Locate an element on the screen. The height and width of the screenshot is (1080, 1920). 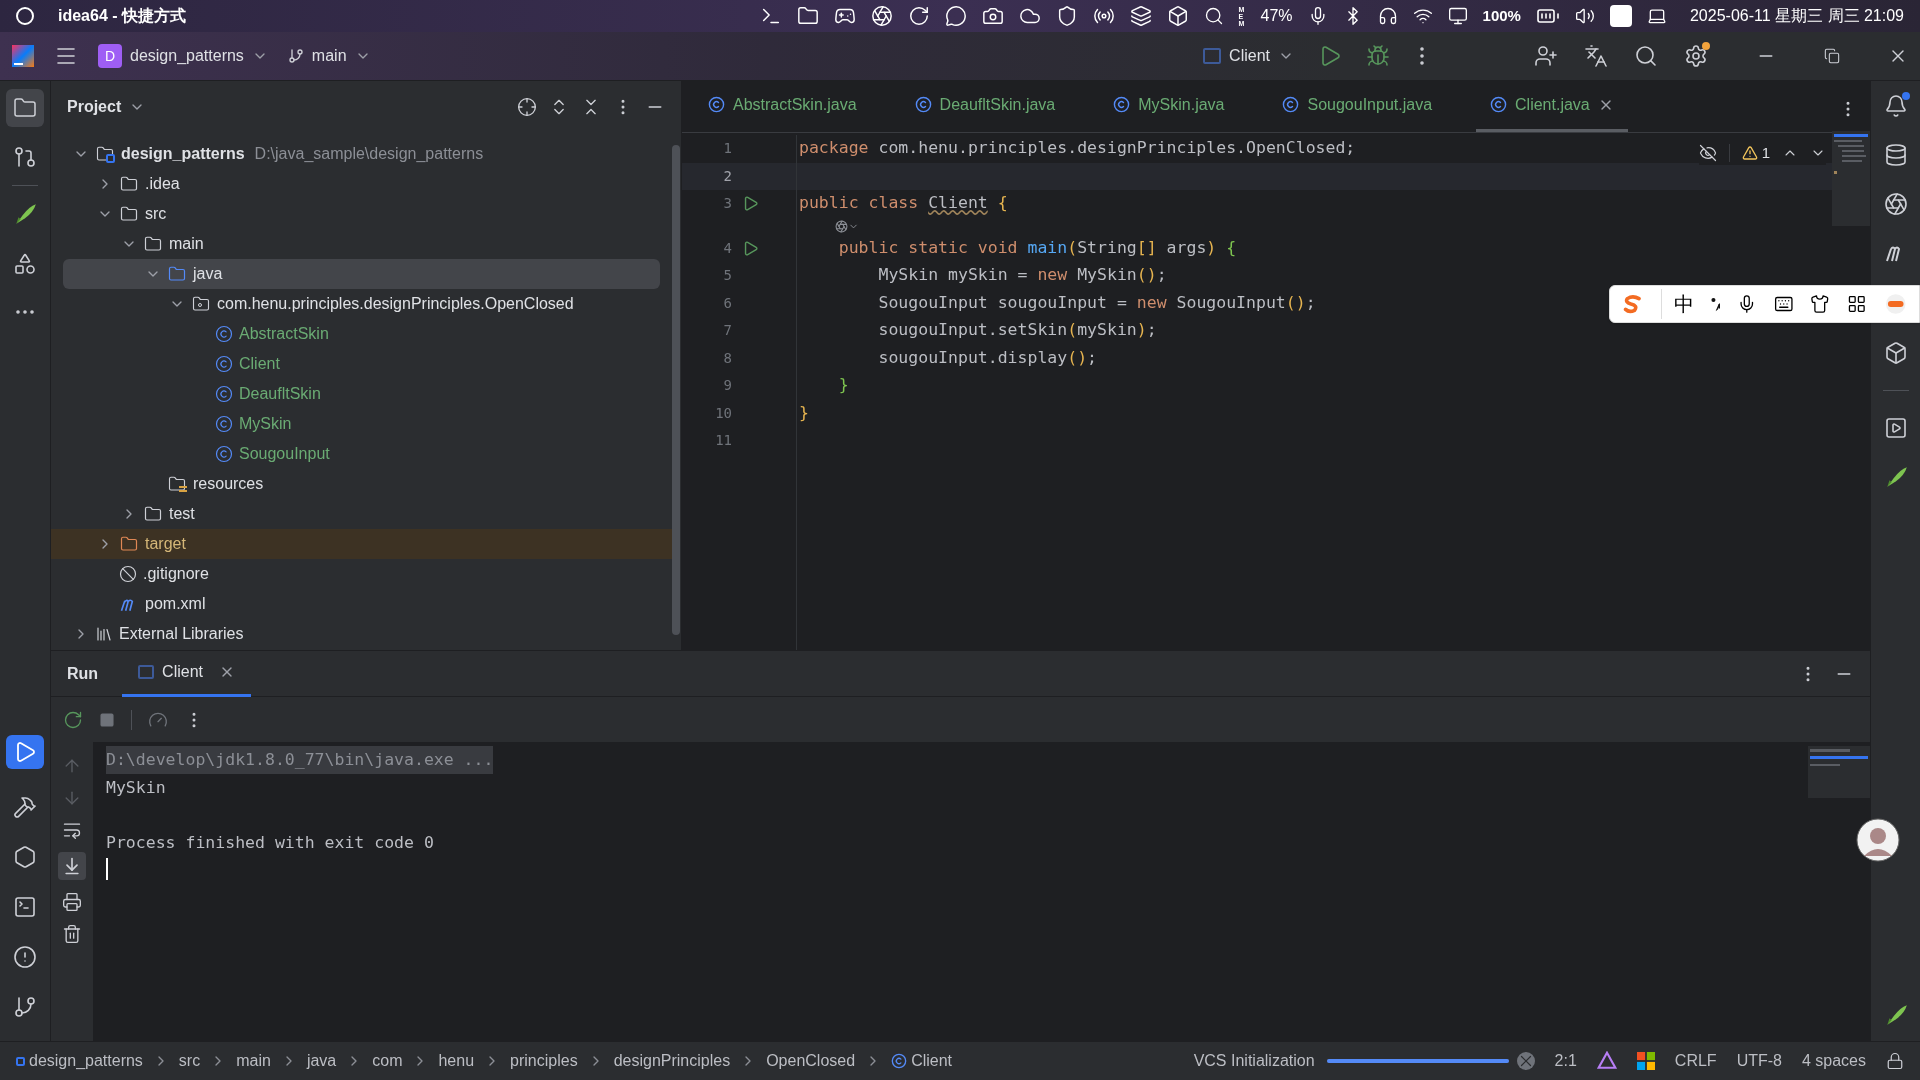
breadcrumb: java is located at coordinates (321, 1061).